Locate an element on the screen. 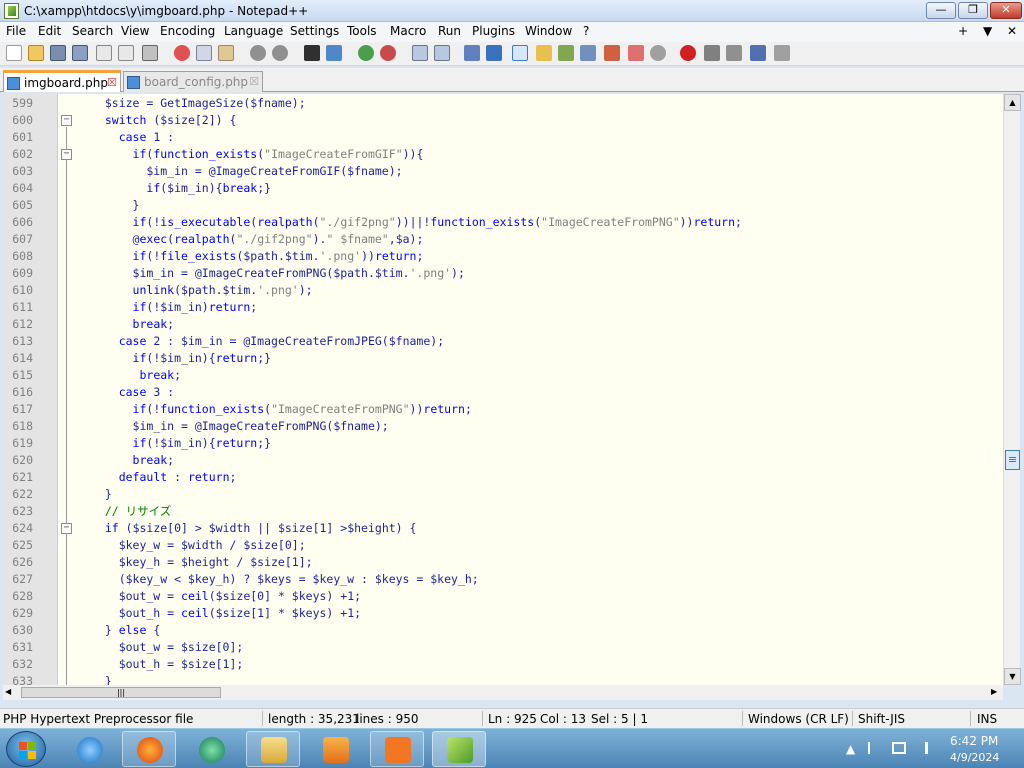  word-wrap-icon is located at coordinates (472, 53).